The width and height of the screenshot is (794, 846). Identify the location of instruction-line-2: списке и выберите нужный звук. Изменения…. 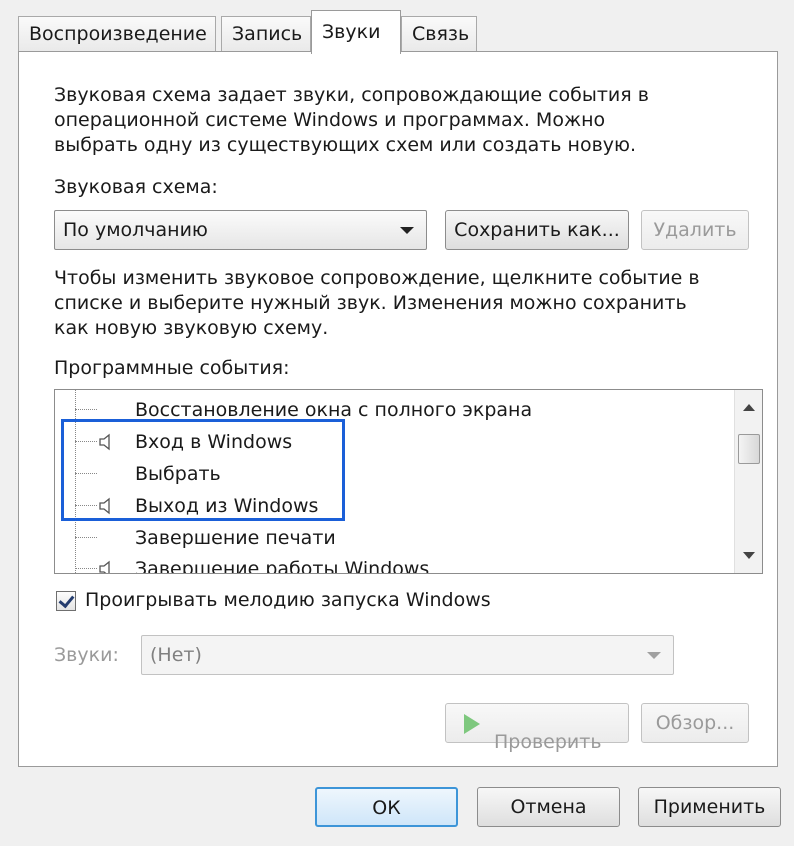
(370, 303).